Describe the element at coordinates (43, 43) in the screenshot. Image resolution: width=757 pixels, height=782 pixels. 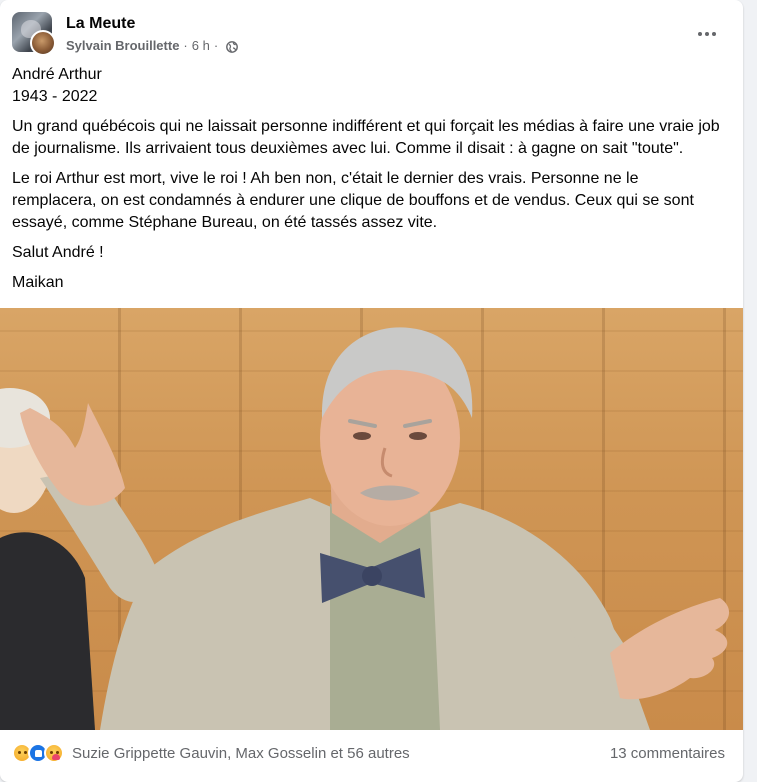
I see `author-avatar` at that location.